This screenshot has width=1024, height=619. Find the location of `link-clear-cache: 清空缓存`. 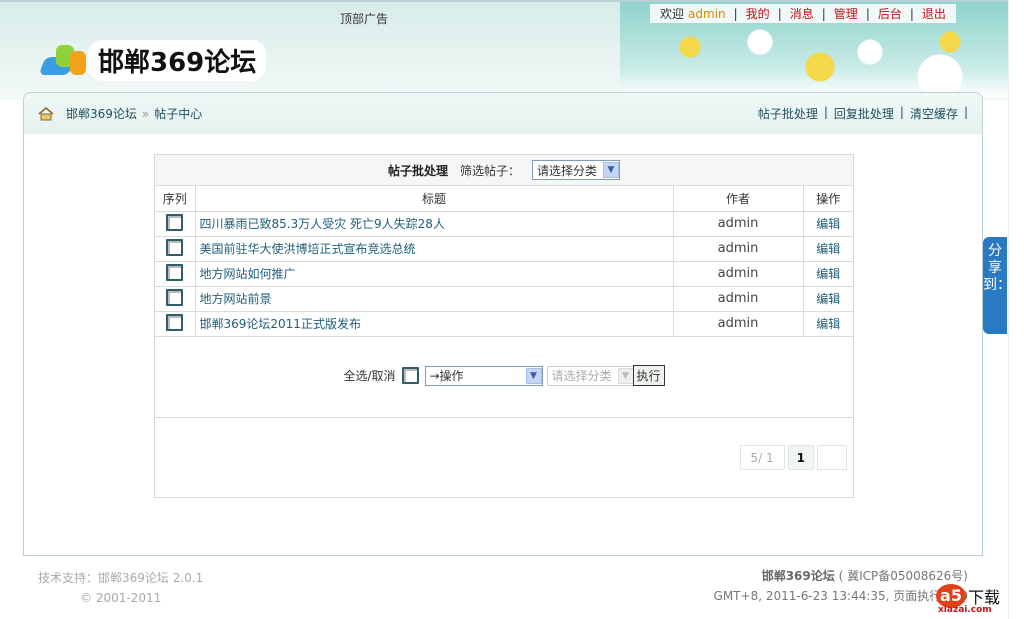

link-clear-cache: 清空缓存 is located at coordinates (934, 113).